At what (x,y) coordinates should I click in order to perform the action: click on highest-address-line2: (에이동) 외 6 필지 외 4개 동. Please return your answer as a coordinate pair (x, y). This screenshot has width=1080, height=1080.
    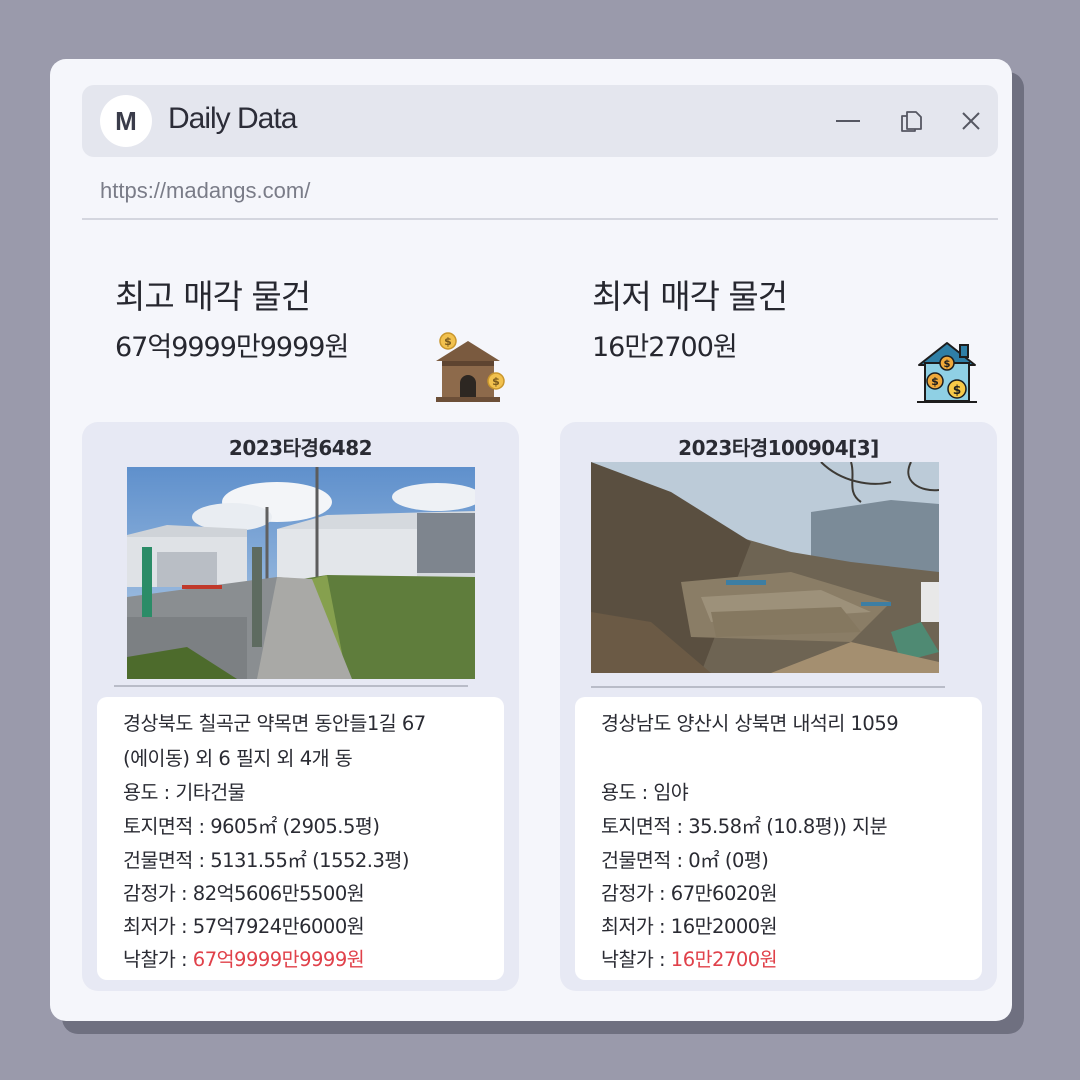
    Looking at the image, I should click on (238, 758).